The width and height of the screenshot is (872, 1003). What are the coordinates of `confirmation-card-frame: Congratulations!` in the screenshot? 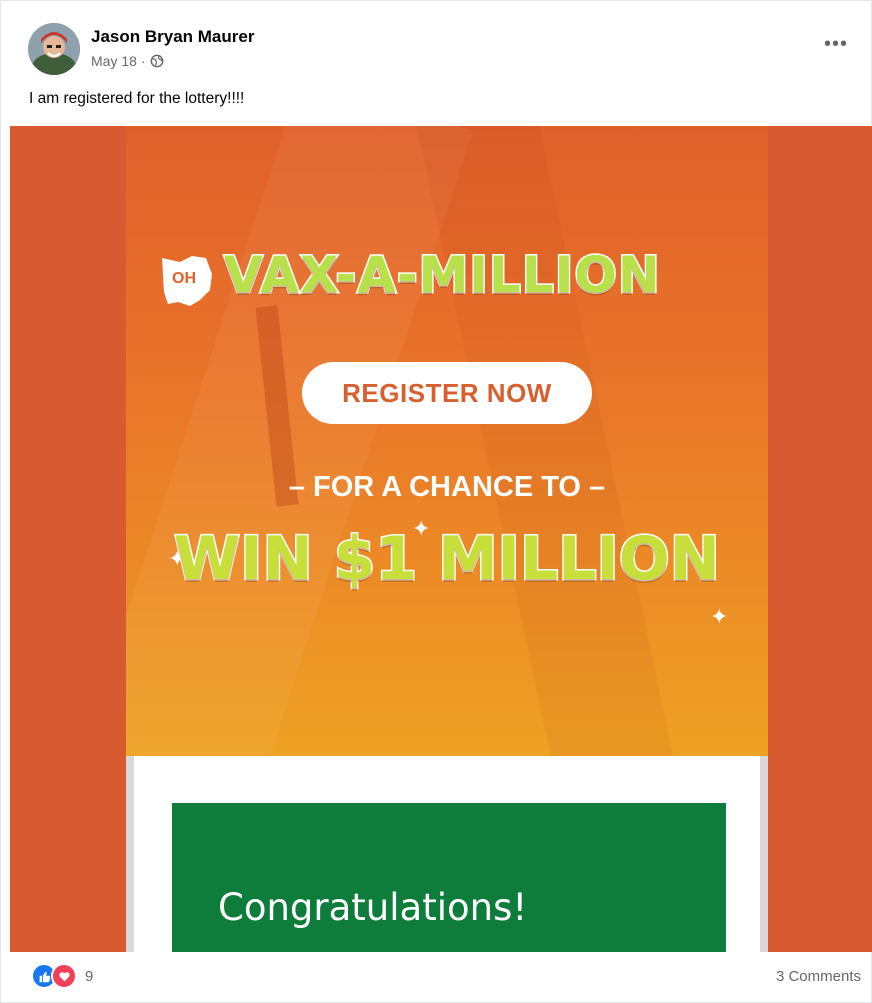 It's located at (447, 854).